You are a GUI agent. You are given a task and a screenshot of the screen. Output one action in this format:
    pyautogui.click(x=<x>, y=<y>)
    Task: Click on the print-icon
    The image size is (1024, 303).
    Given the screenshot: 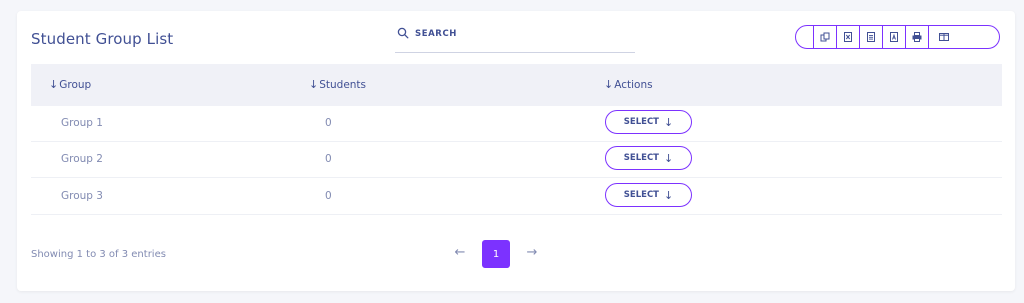 What is the action you would take?
    pyautogui.click(x=917, y=37)
    